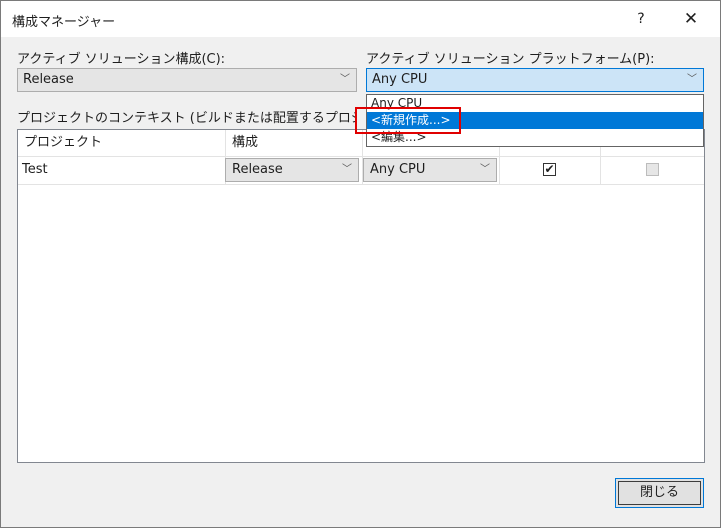 The height and width of the screenshot is (528, 721). What do you see at coordinates (691, 19) in the screenshot?
I see `window-close-button: ✕` at bounding box center [691, 19].